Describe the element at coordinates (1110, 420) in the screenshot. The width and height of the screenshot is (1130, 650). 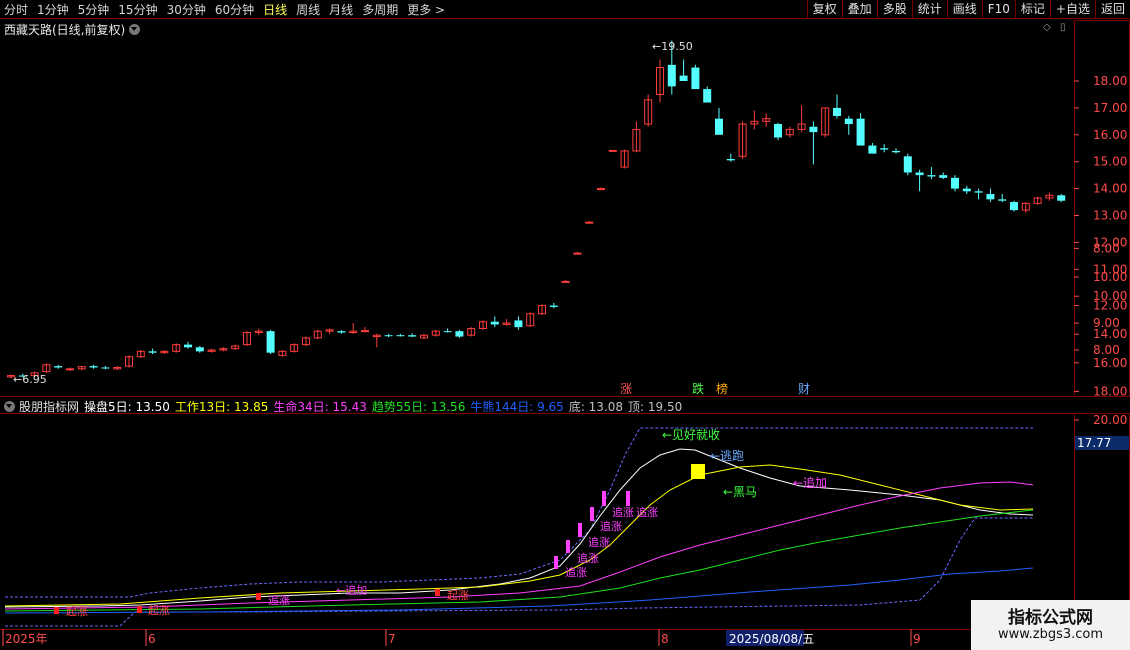
I see `ind-tick-label: 20.00` at that location.